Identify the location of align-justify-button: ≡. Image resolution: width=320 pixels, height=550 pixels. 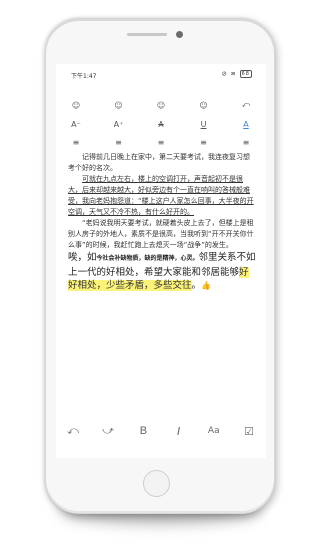
(204, 142).